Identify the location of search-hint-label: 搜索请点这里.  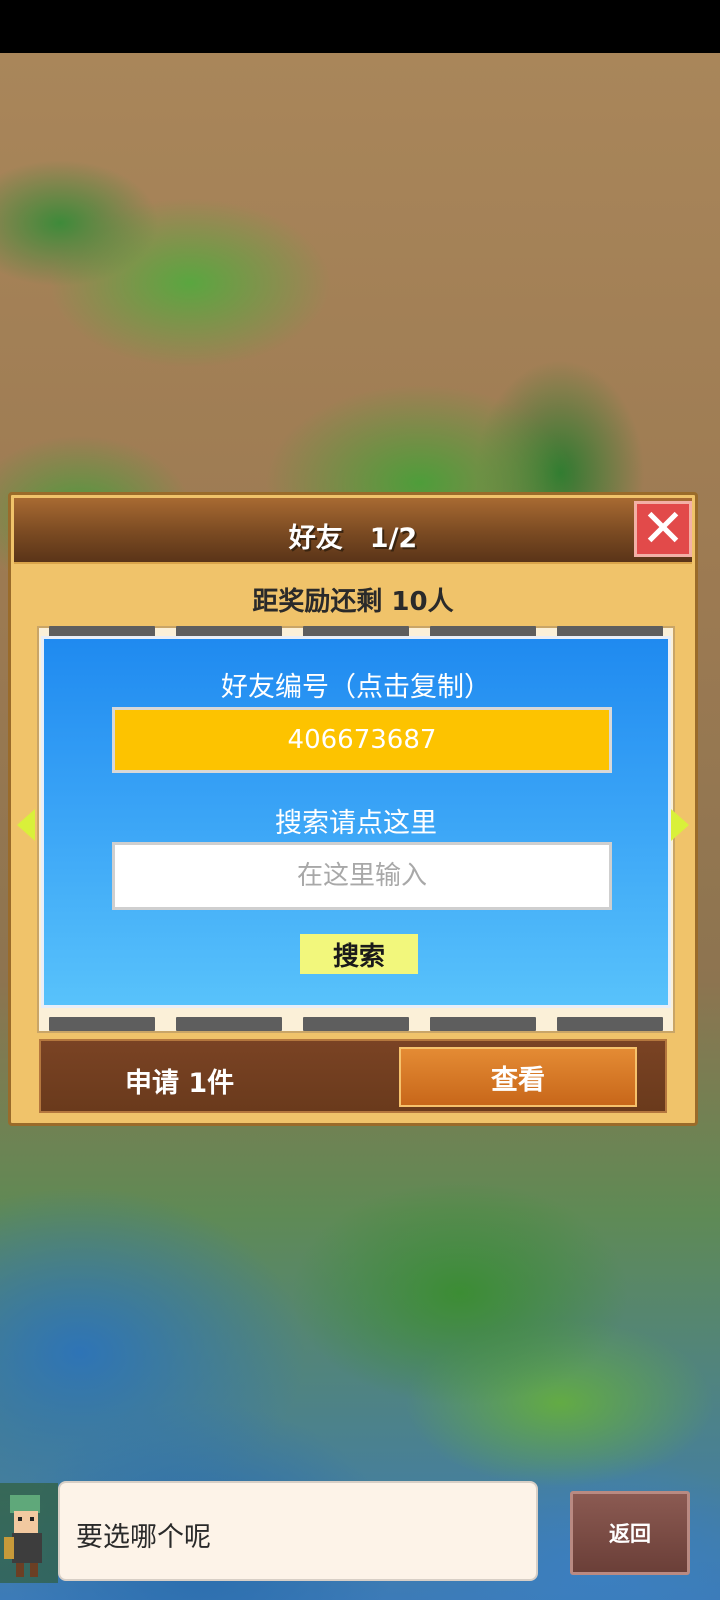
(356, 823).